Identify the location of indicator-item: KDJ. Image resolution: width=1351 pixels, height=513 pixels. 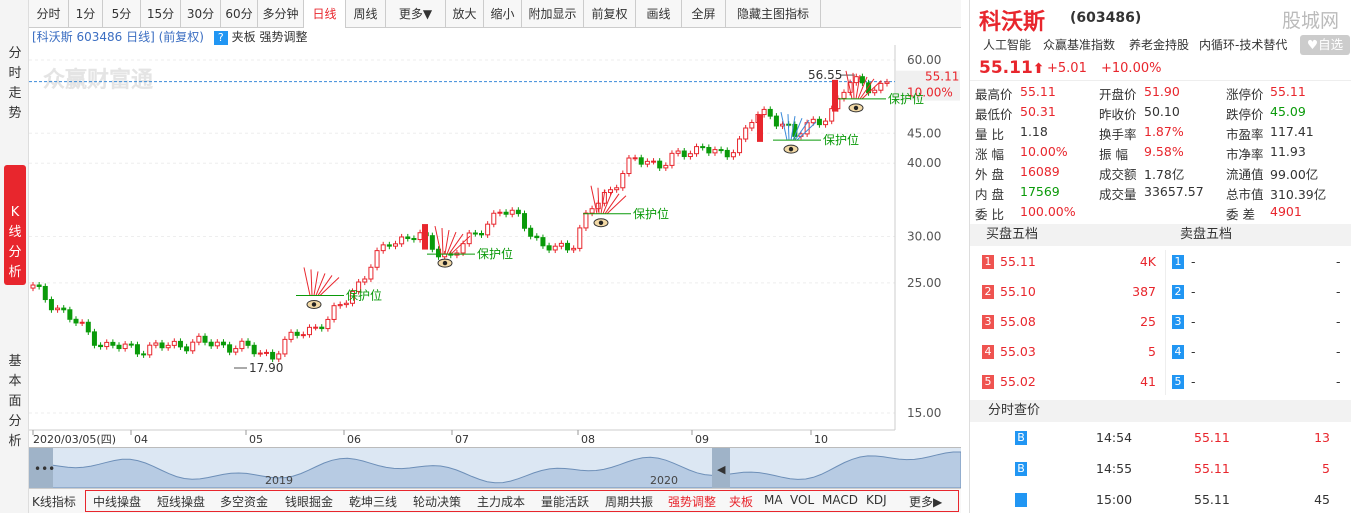
(876, 500).